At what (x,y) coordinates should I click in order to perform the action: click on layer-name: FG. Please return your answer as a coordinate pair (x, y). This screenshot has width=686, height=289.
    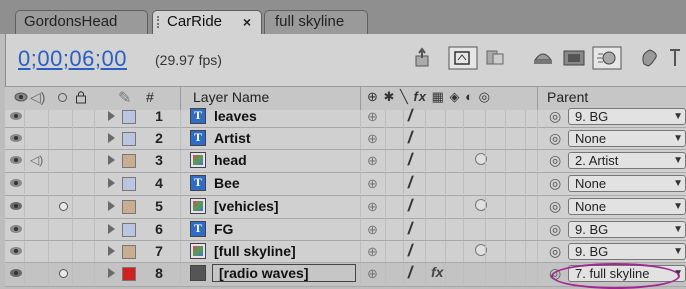
    Looking at the image, I should click on (223, 229).